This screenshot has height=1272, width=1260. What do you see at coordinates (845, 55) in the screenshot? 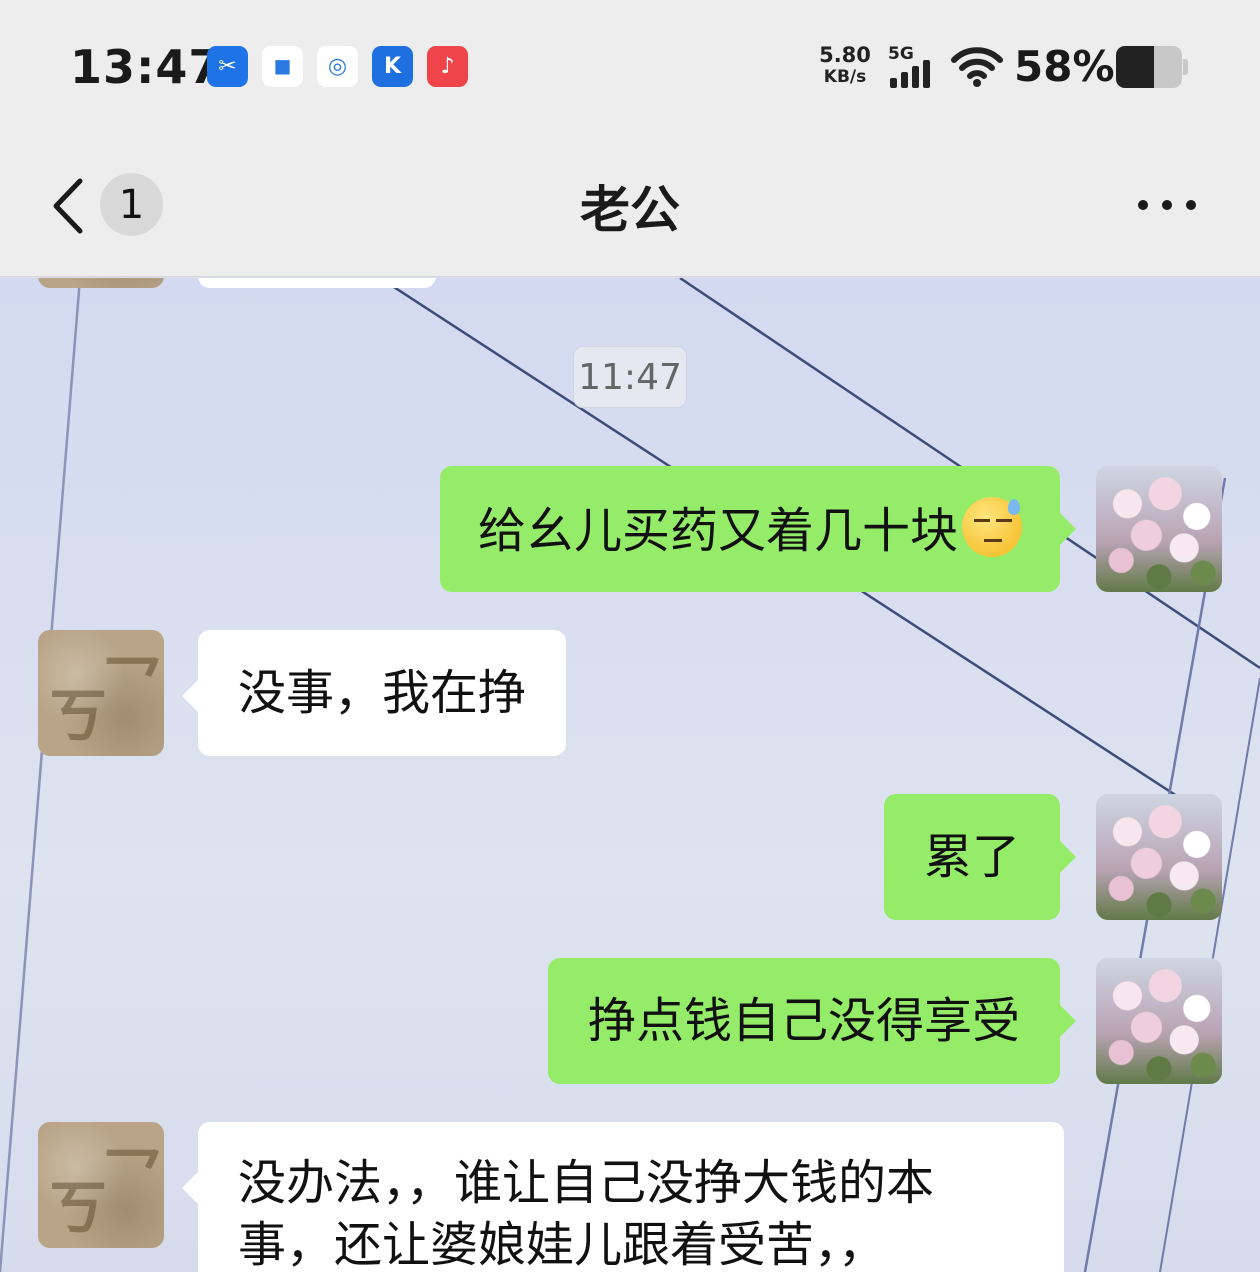
I see `network-speed-value: 5.80` at bounding box center [845, 55].